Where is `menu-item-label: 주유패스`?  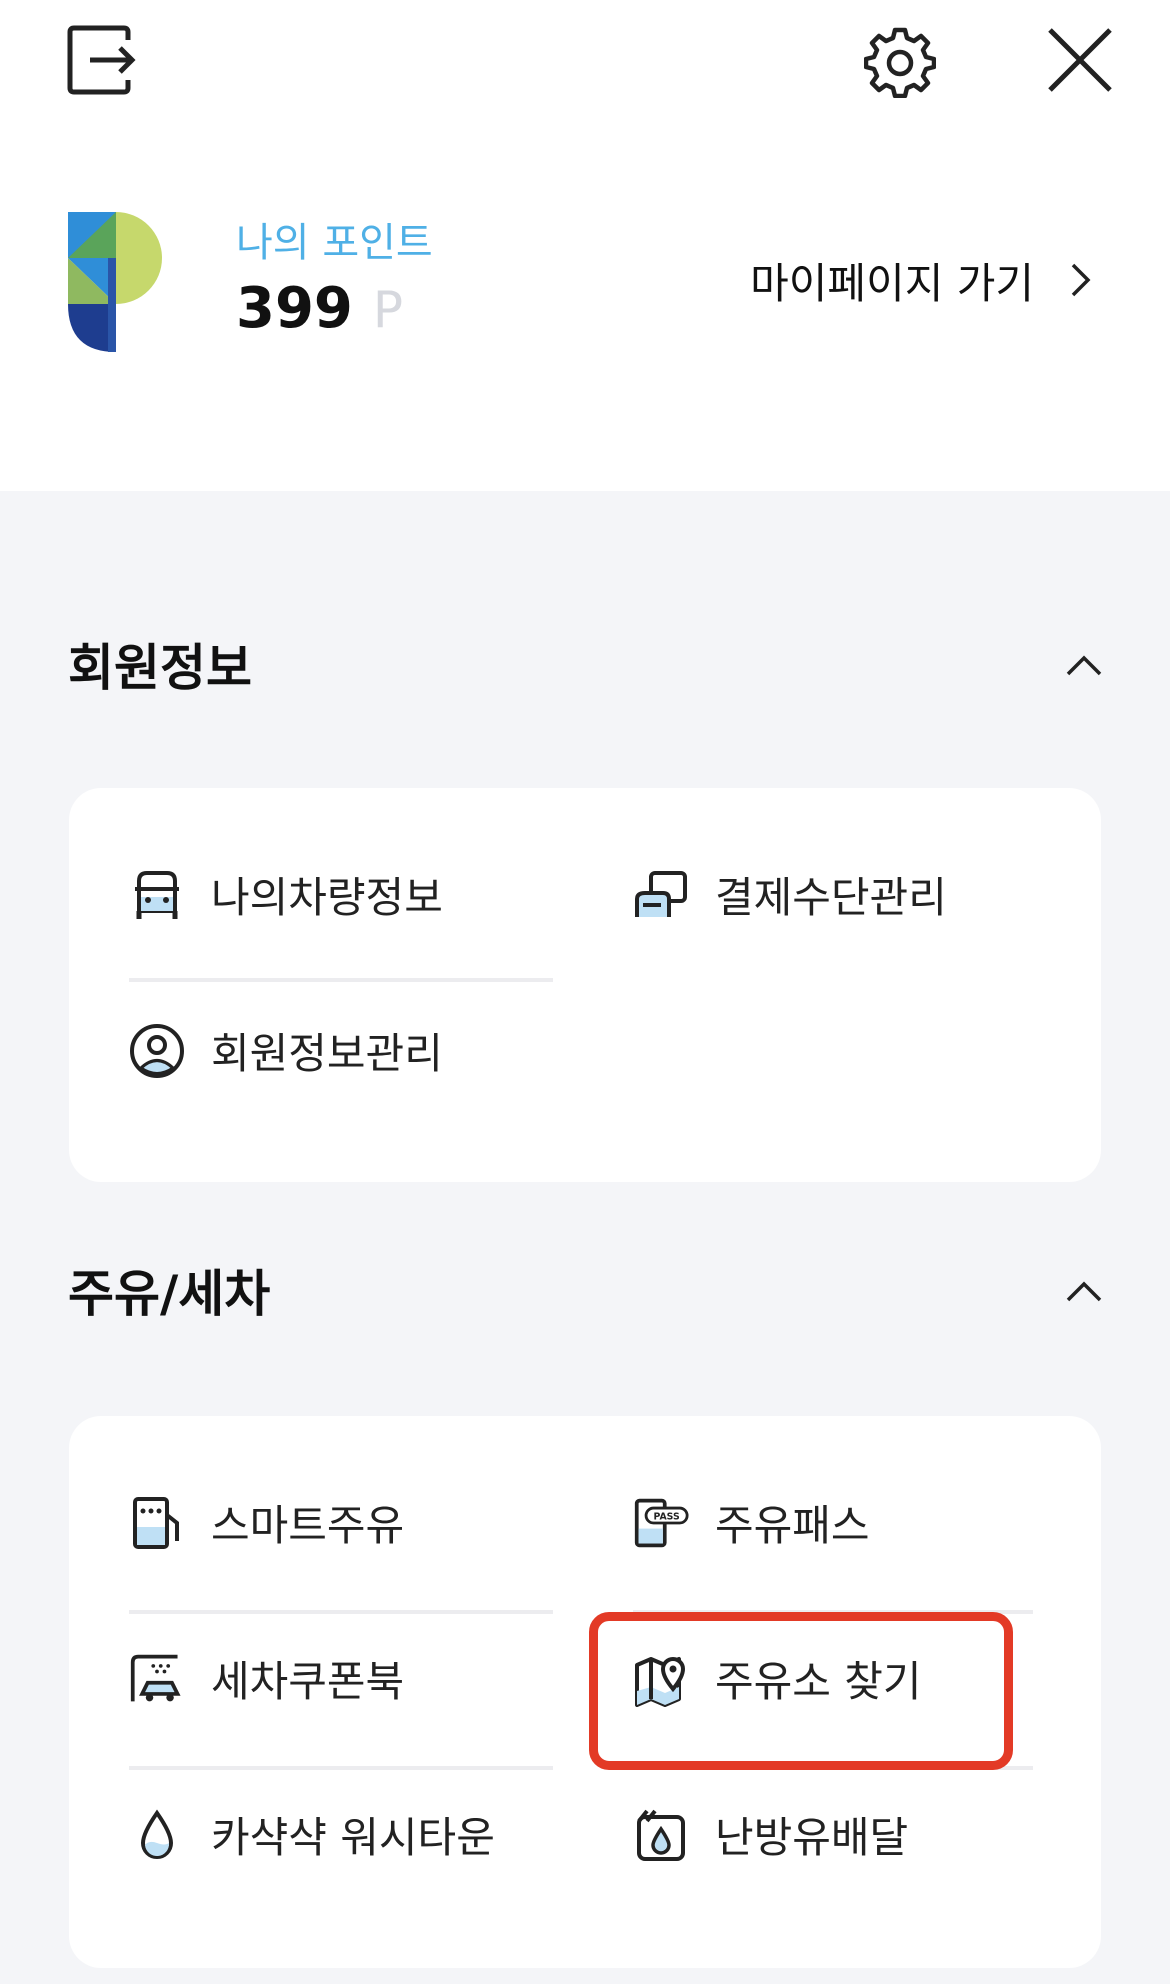
menu-item-label: 주유패스 is located at coordinates (792, 1525).